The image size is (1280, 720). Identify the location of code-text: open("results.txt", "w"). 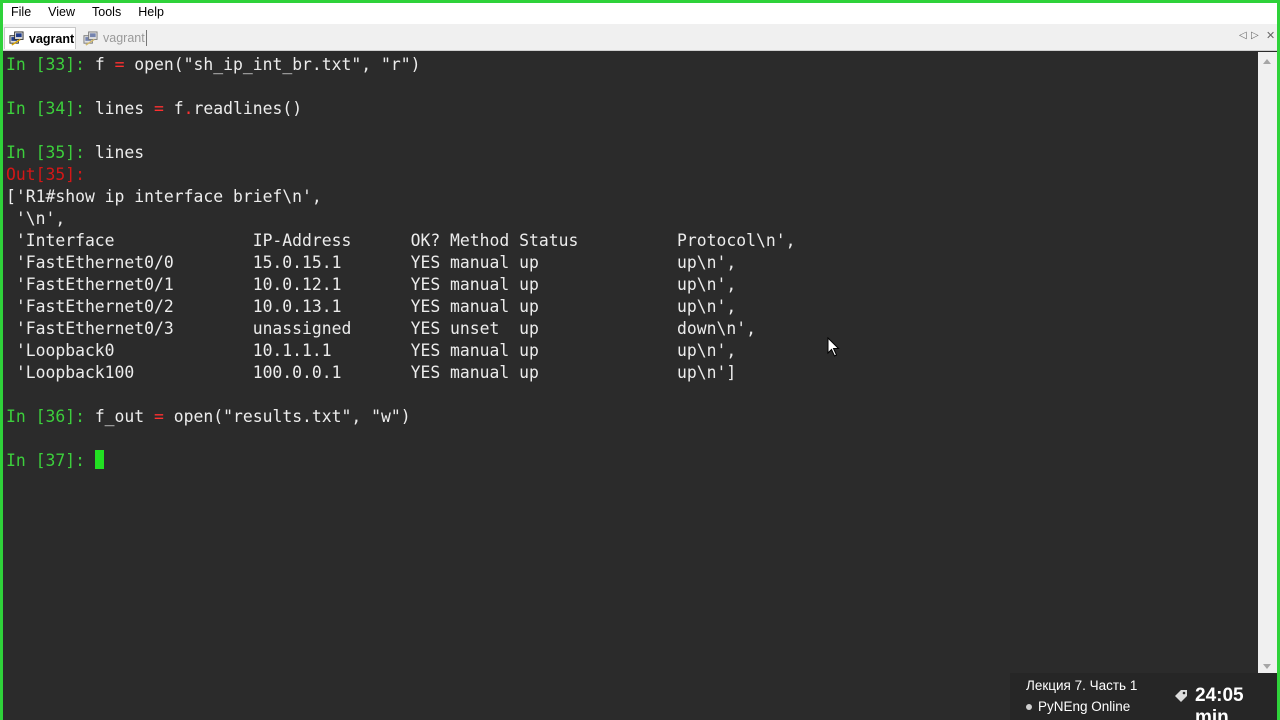
(287, 416).